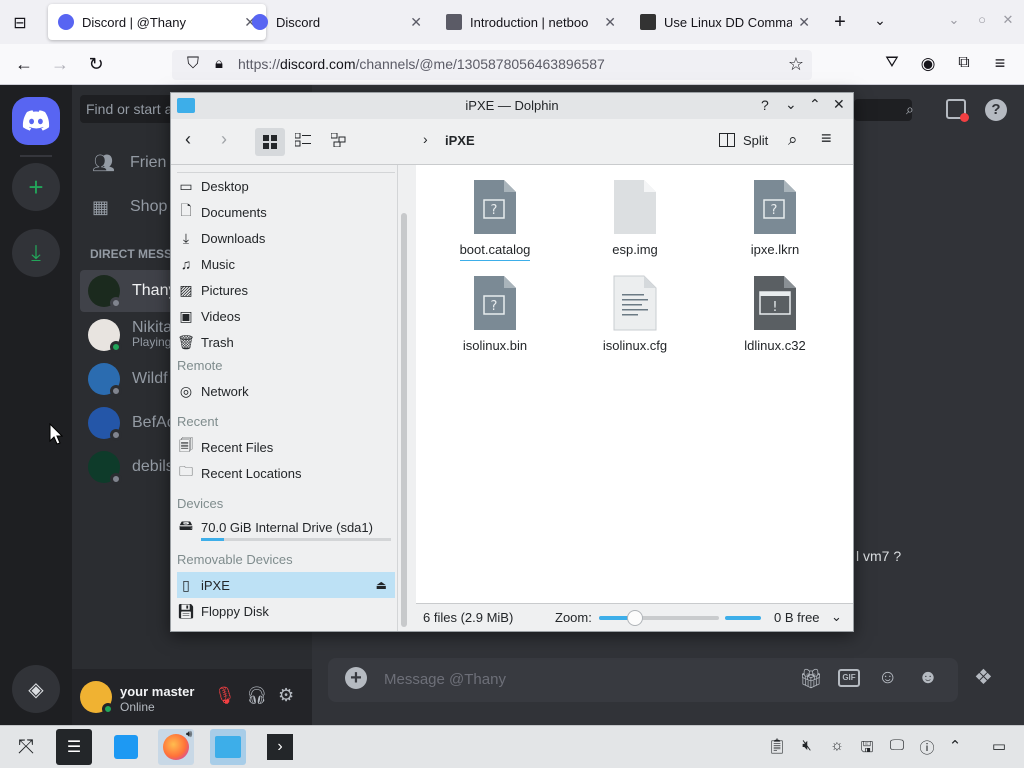  I want to click on dolphin-title-bar: iPXE — Dolphin ? ⌄ ⌃ ✕, so click(512, 106).